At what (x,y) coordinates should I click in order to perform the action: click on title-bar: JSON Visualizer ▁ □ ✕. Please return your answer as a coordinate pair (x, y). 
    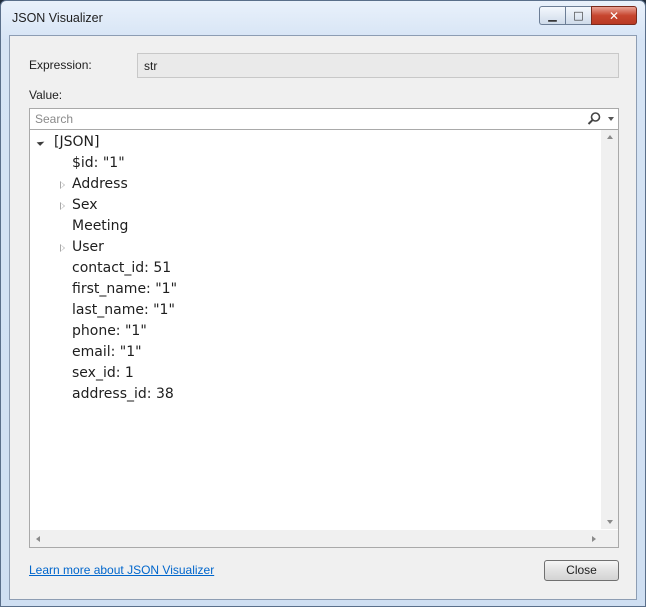
    Looking at the image, I should click on (323, 18).